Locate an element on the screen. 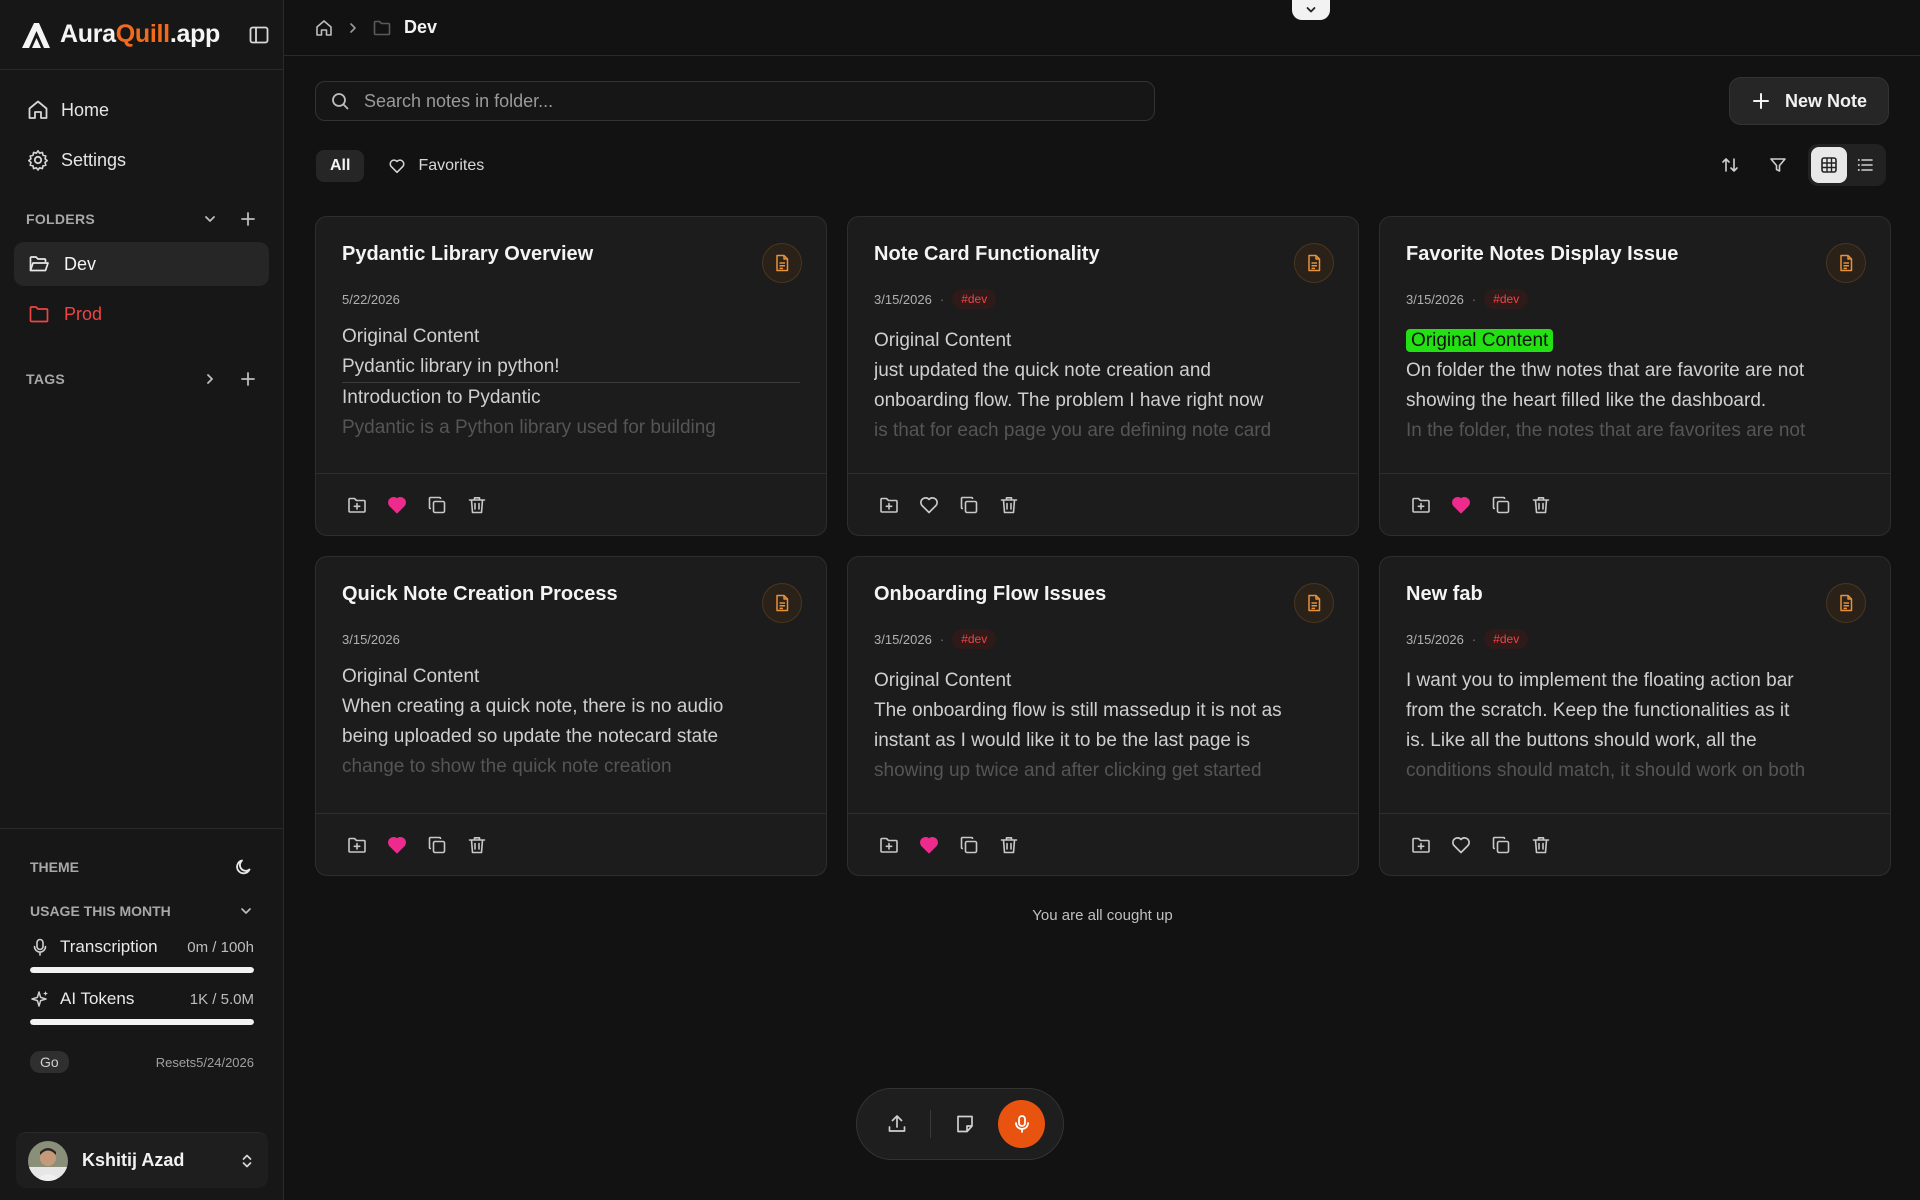 This screenshot has width=1920, height=1200. sort-button is located at coordinates (1730, 165).